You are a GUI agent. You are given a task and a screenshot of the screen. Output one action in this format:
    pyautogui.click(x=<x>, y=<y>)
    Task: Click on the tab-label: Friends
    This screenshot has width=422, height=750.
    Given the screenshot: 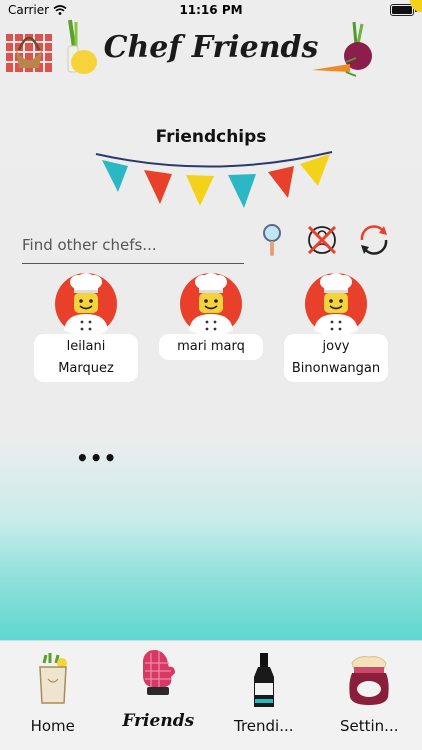 What is the action you would take?
    pyautogui.click(x=158, y=721)
    